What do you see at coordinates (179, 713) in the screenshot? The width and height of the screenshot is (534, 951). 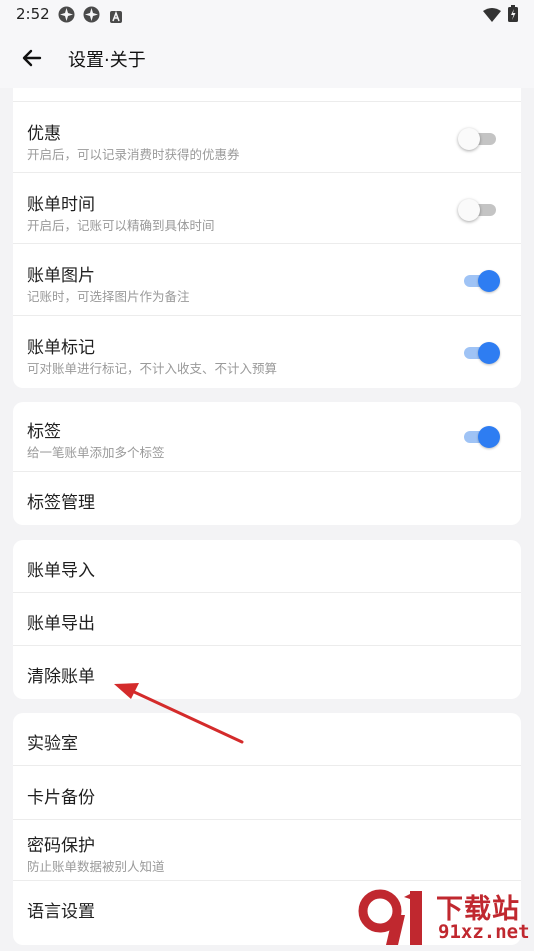 I see `annotation-arrow` at bounding box center [179, 713].